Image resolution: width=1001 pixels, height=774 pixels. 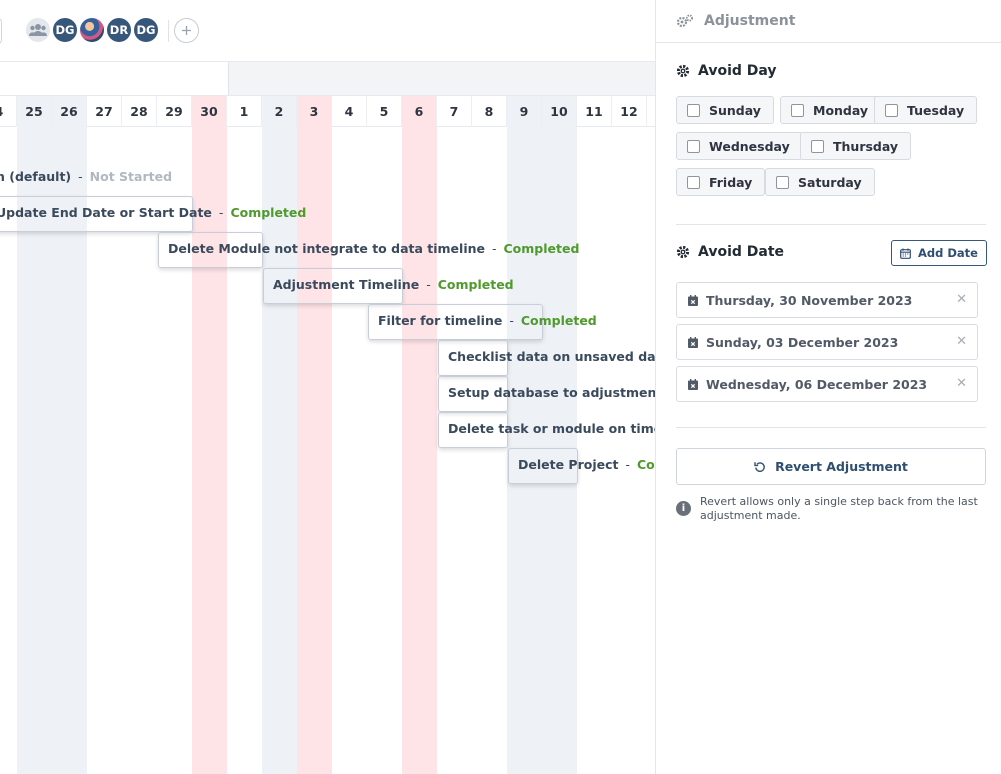 What do you see at coordinates (440, 320) in the screenshot?
I see `task-name: Filter for timeline` at bounding box center [440, 320].